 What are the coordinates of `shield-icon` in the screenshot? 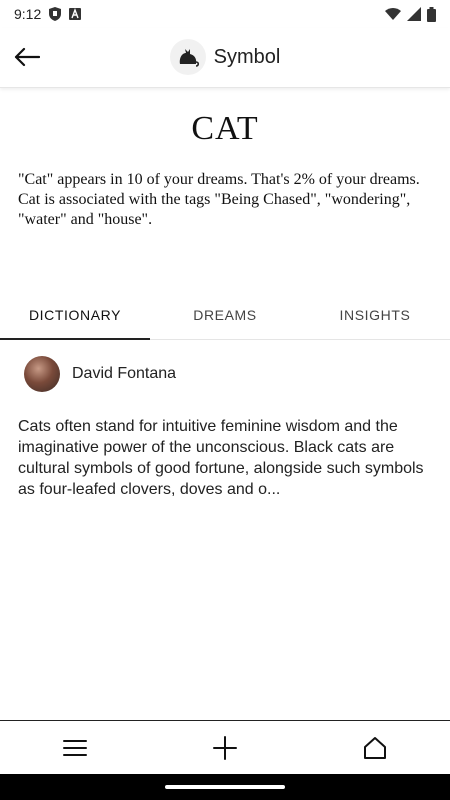 It's located at (55, 14).